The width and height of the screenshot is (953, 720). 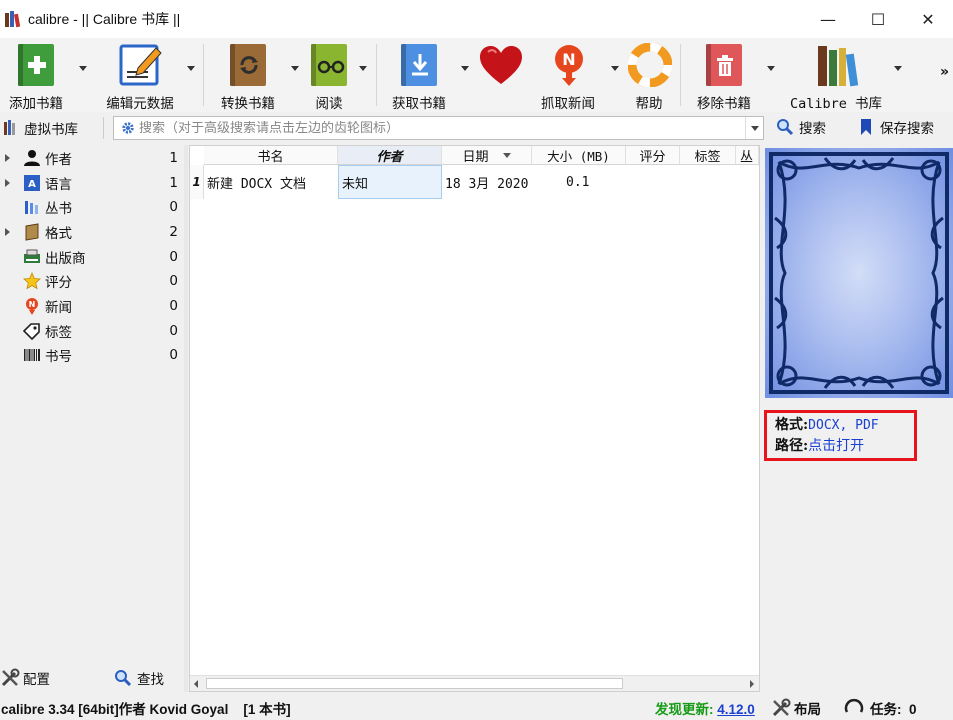 What do you see at coordinates (419, 77) in the screenshot?
I see `get-books-button: 获取书籍` at bounding box center [419, 77].